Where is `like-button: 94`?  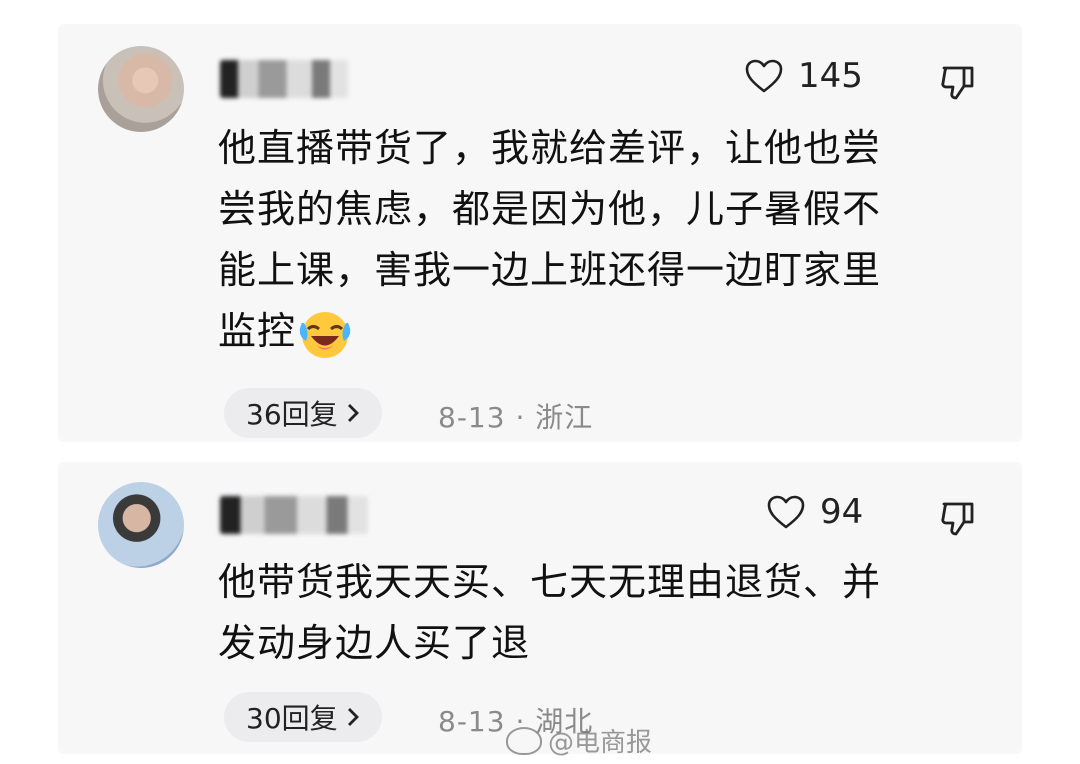
like-button: 94 is located at coordinates (814, 512).